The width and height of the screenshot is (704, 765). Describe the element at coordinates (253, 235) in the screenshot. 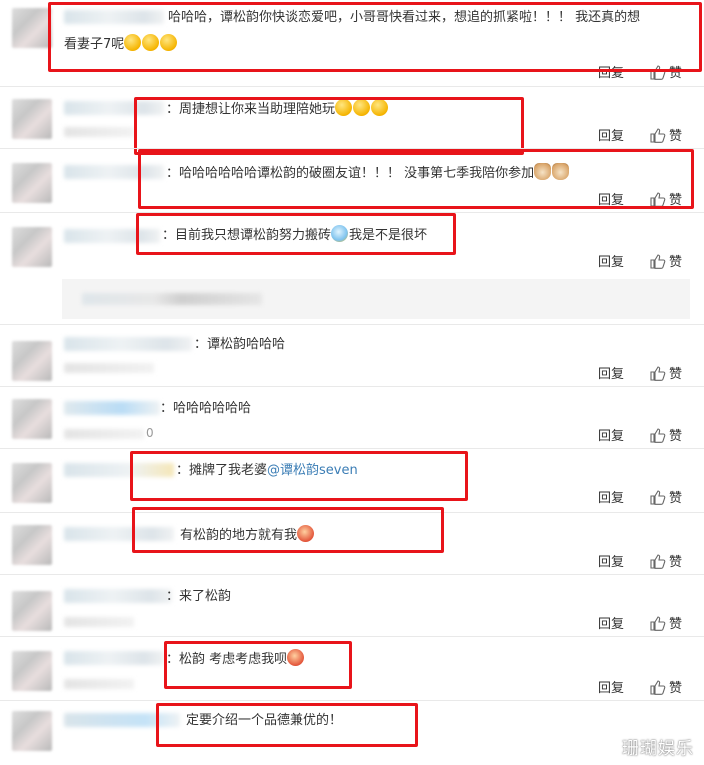

I see `comment-body: 目前我只想谭松韵努力搬砖` at that location.